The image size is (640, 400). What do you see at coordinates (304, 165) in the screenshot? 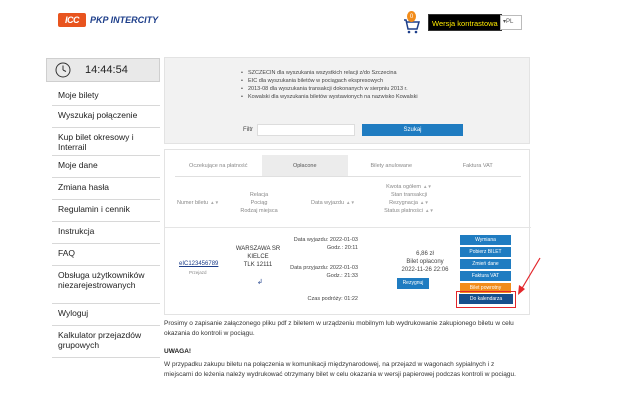
I see `tab-paid: Opłacone` at bounding box center [304, 165].